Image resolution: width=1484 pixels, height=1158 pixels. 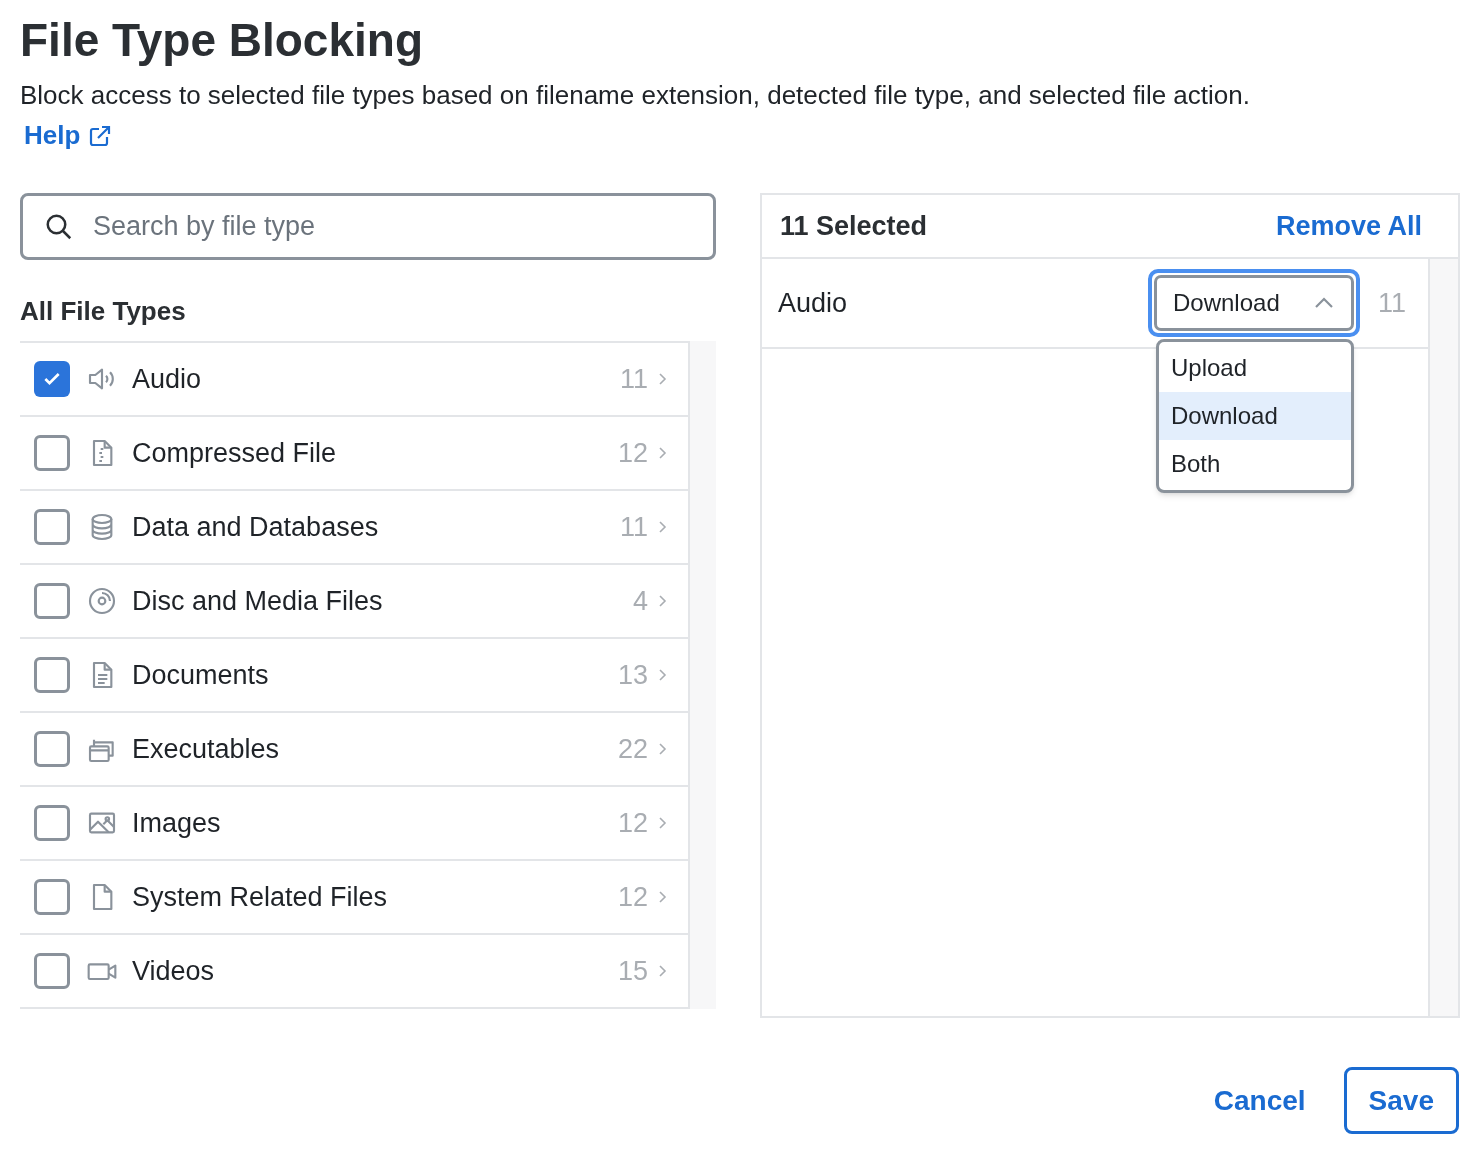 I want to click on help-link: Help, so click(x=68, y=135).